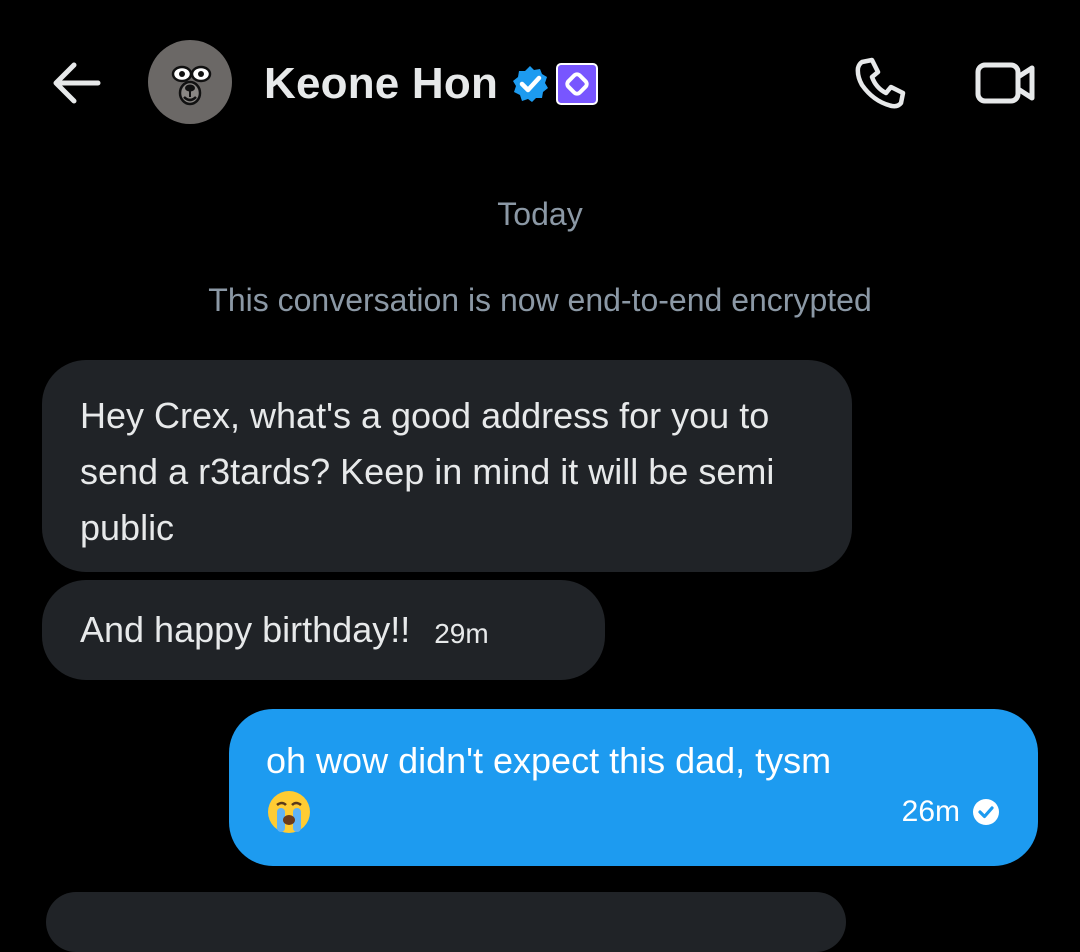 Image resolution: width=1080 pixels, height=952 pixels. I want to click on message-meta: 26m, so click(951, 812).